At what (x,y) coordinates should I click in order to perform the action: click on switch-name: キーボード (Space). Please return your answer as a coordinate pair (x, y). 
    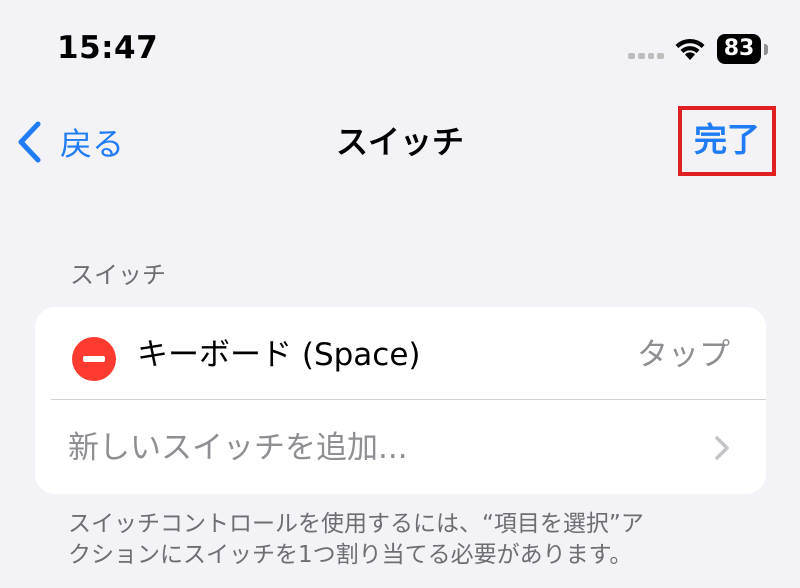
    Looking at the image, I should click on (279, 355).